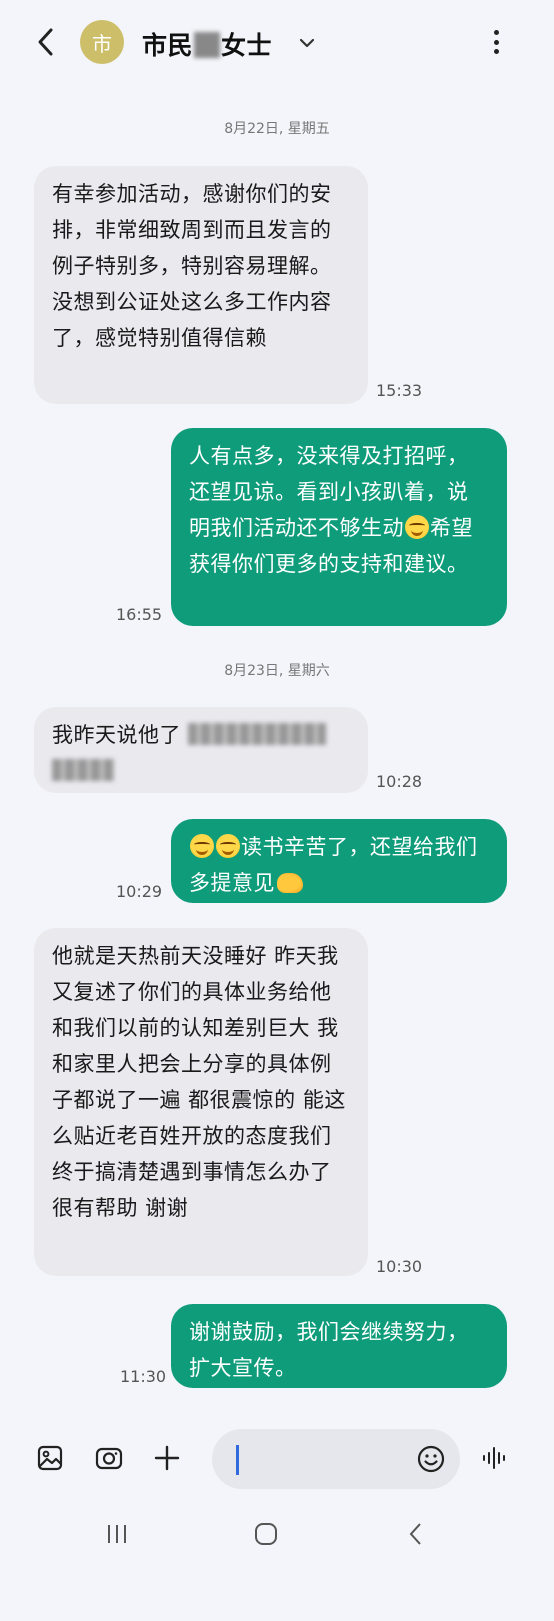  I want to click on avatar: 市, so click(102, 42).